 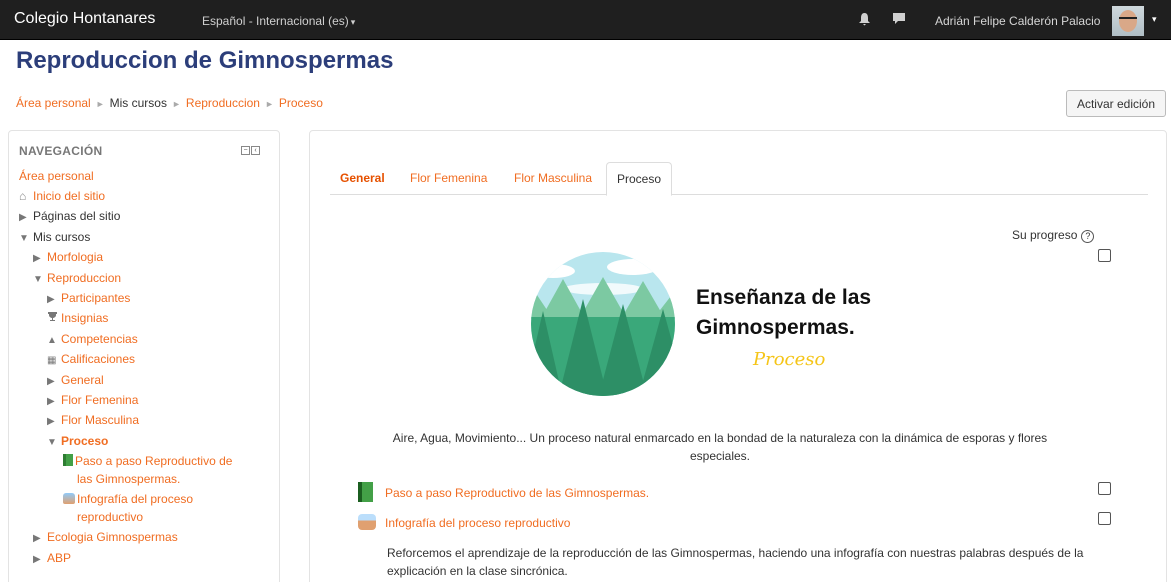 I want to click on nav-abp: ▶ ABP, so click(x=52, y=559).